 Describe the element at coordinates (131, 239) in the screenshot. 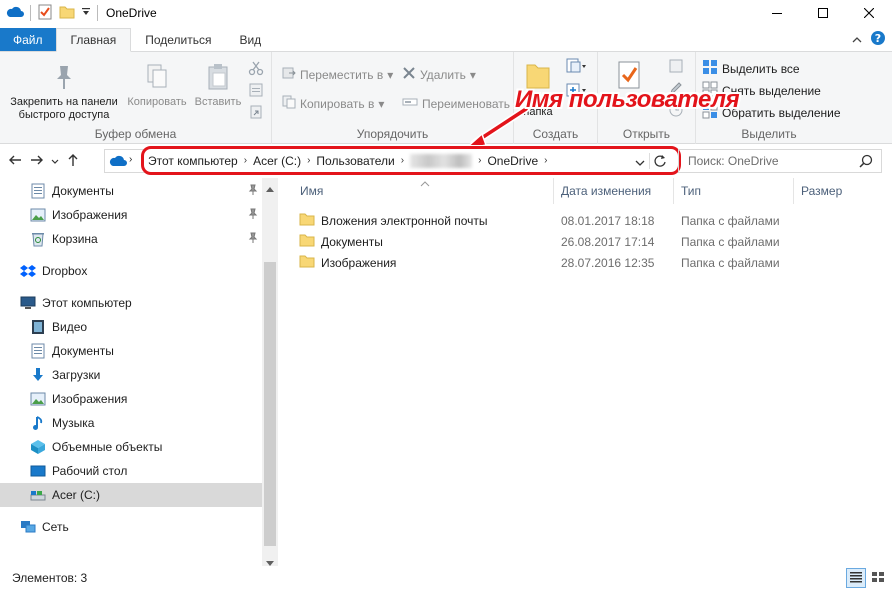

I see `nav-item-recycle-bin: Корзина` at that location.